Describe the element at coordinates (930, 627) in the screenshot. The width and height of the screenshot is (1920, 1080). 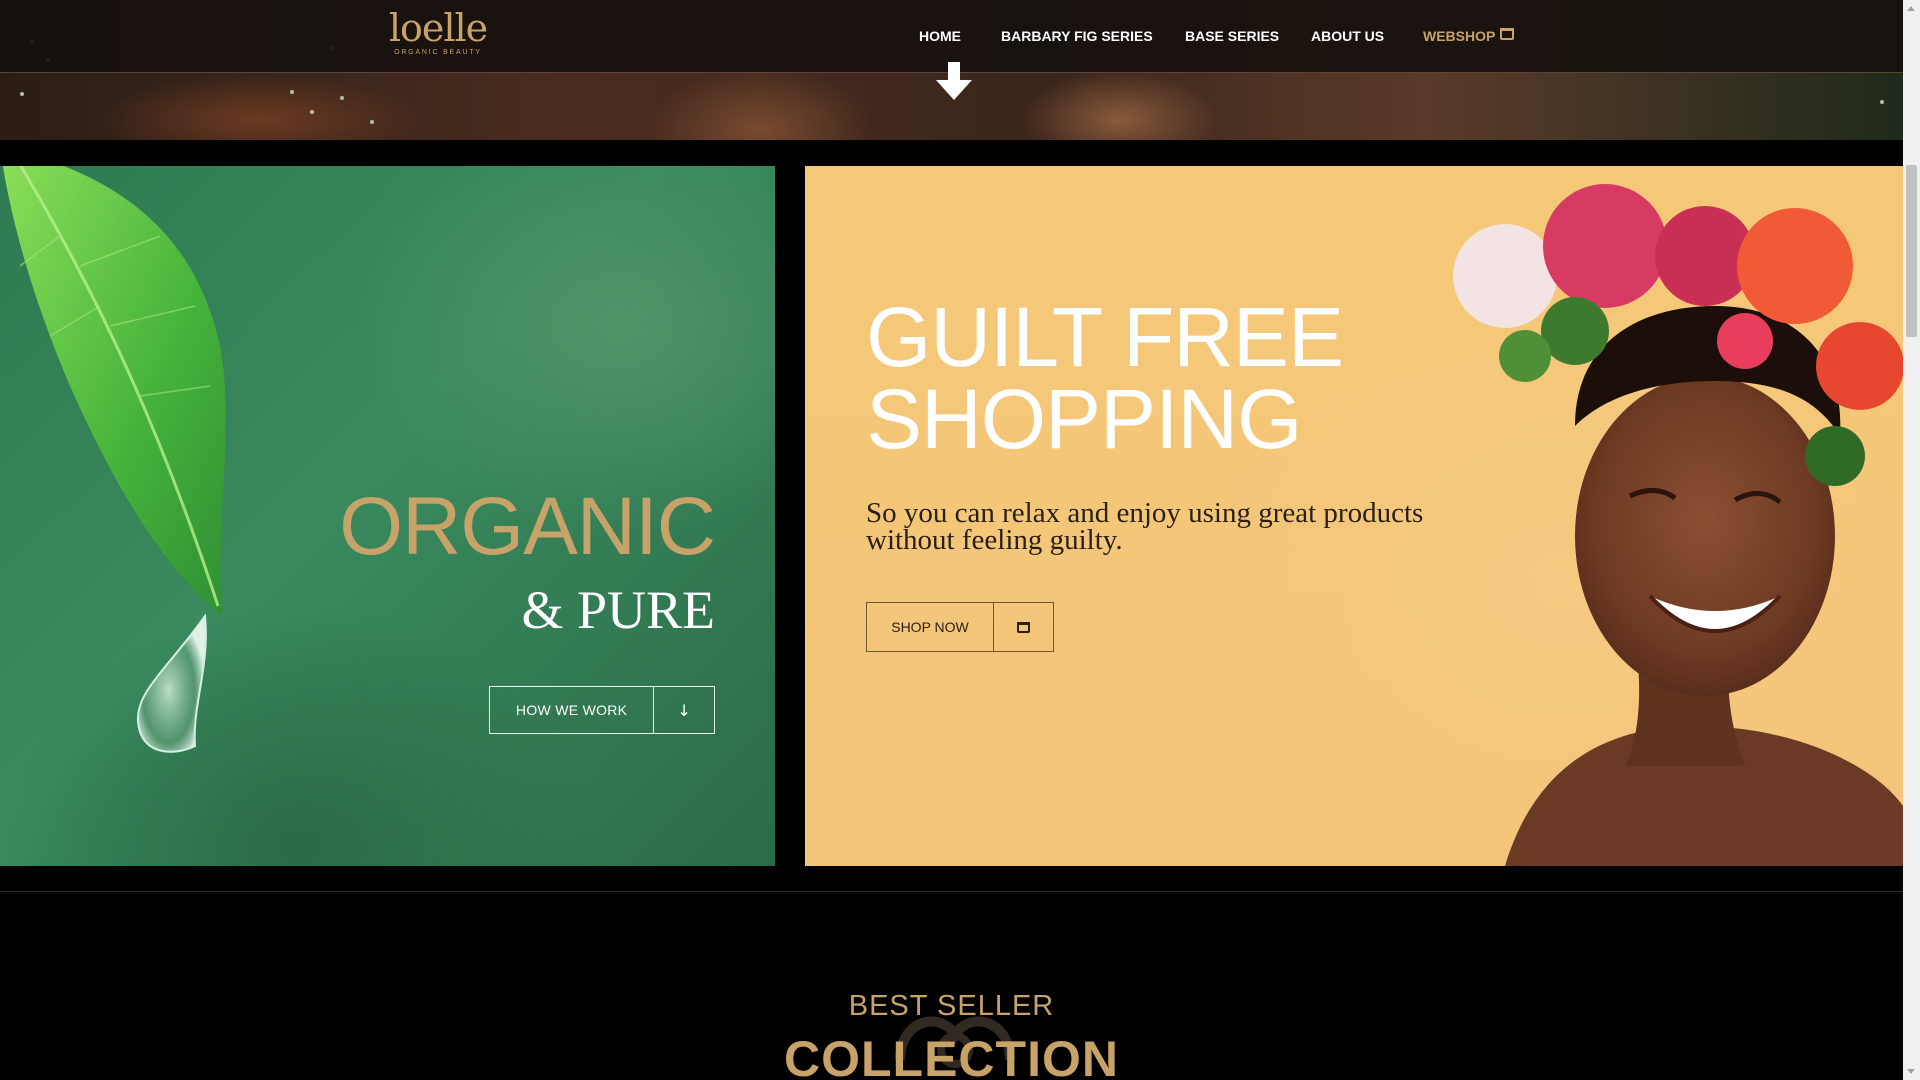
I see `shop-now-label: SHOP NOW` at that location.